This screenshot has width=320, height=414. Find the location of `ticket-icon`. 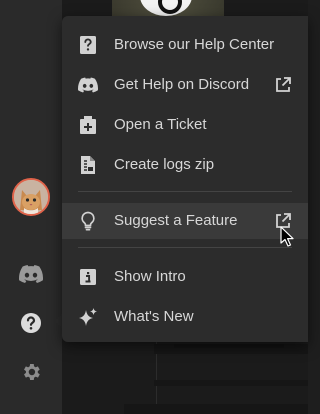

ticket-icon is located at coordinates (88, 125).